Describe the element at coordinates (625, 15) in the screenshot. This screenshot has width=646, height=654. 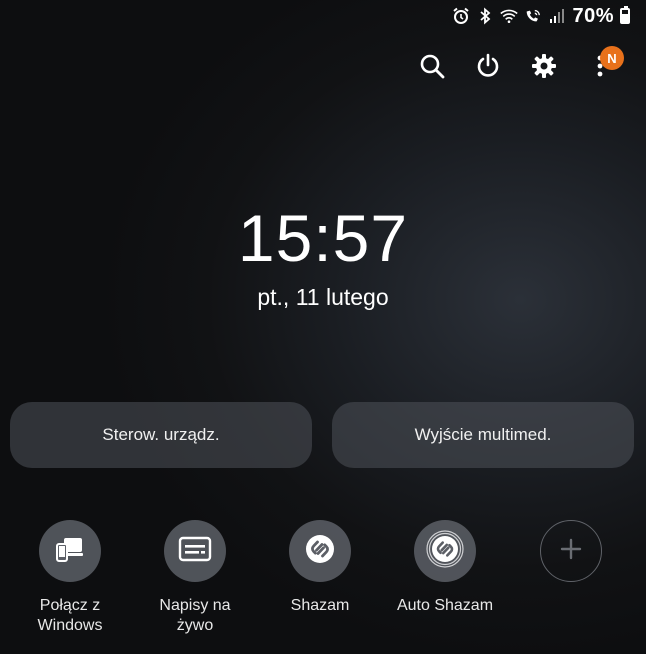
I see `battery-icon` at that location.